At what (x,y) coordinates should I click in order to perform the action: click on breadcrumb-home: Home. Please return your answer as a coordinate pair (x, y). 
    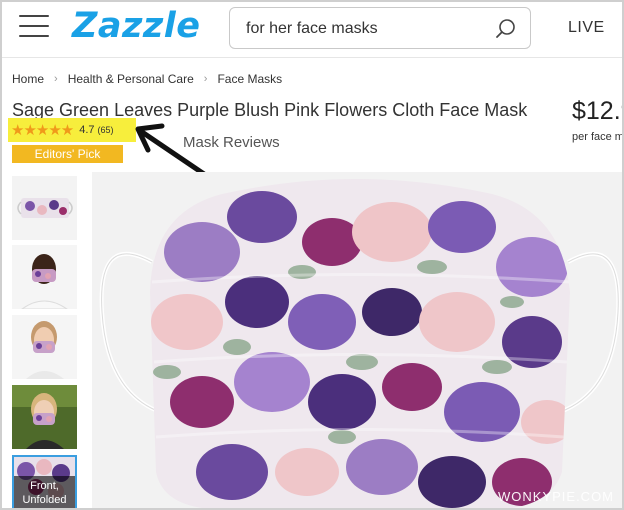
    Looking at the image, I should click on (28, 79).